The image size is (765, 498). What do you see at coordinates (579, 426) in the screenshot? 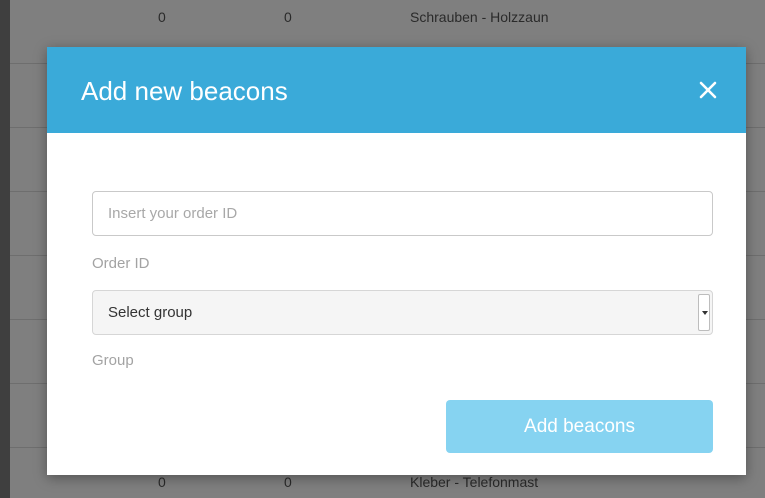
I see `add-beacons-button: Add beacons` at bounding box center [579, 426].